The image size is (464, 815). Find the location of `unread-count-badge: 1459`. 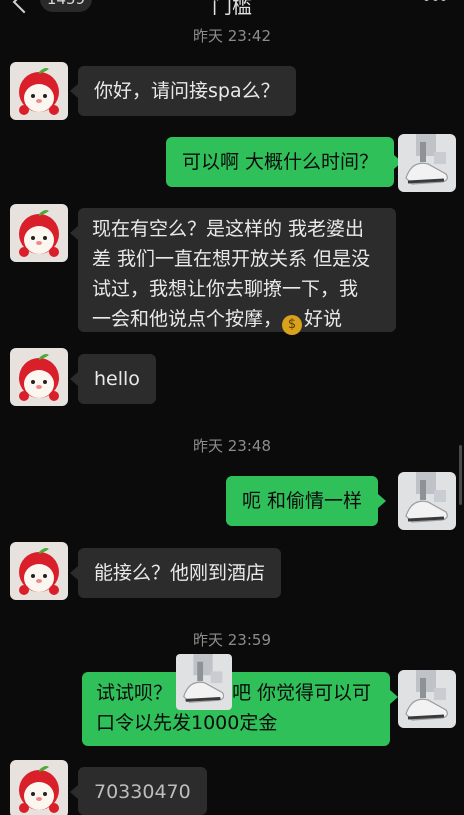

unread-count-badge: 1459 is located at coordinates (66, 6).